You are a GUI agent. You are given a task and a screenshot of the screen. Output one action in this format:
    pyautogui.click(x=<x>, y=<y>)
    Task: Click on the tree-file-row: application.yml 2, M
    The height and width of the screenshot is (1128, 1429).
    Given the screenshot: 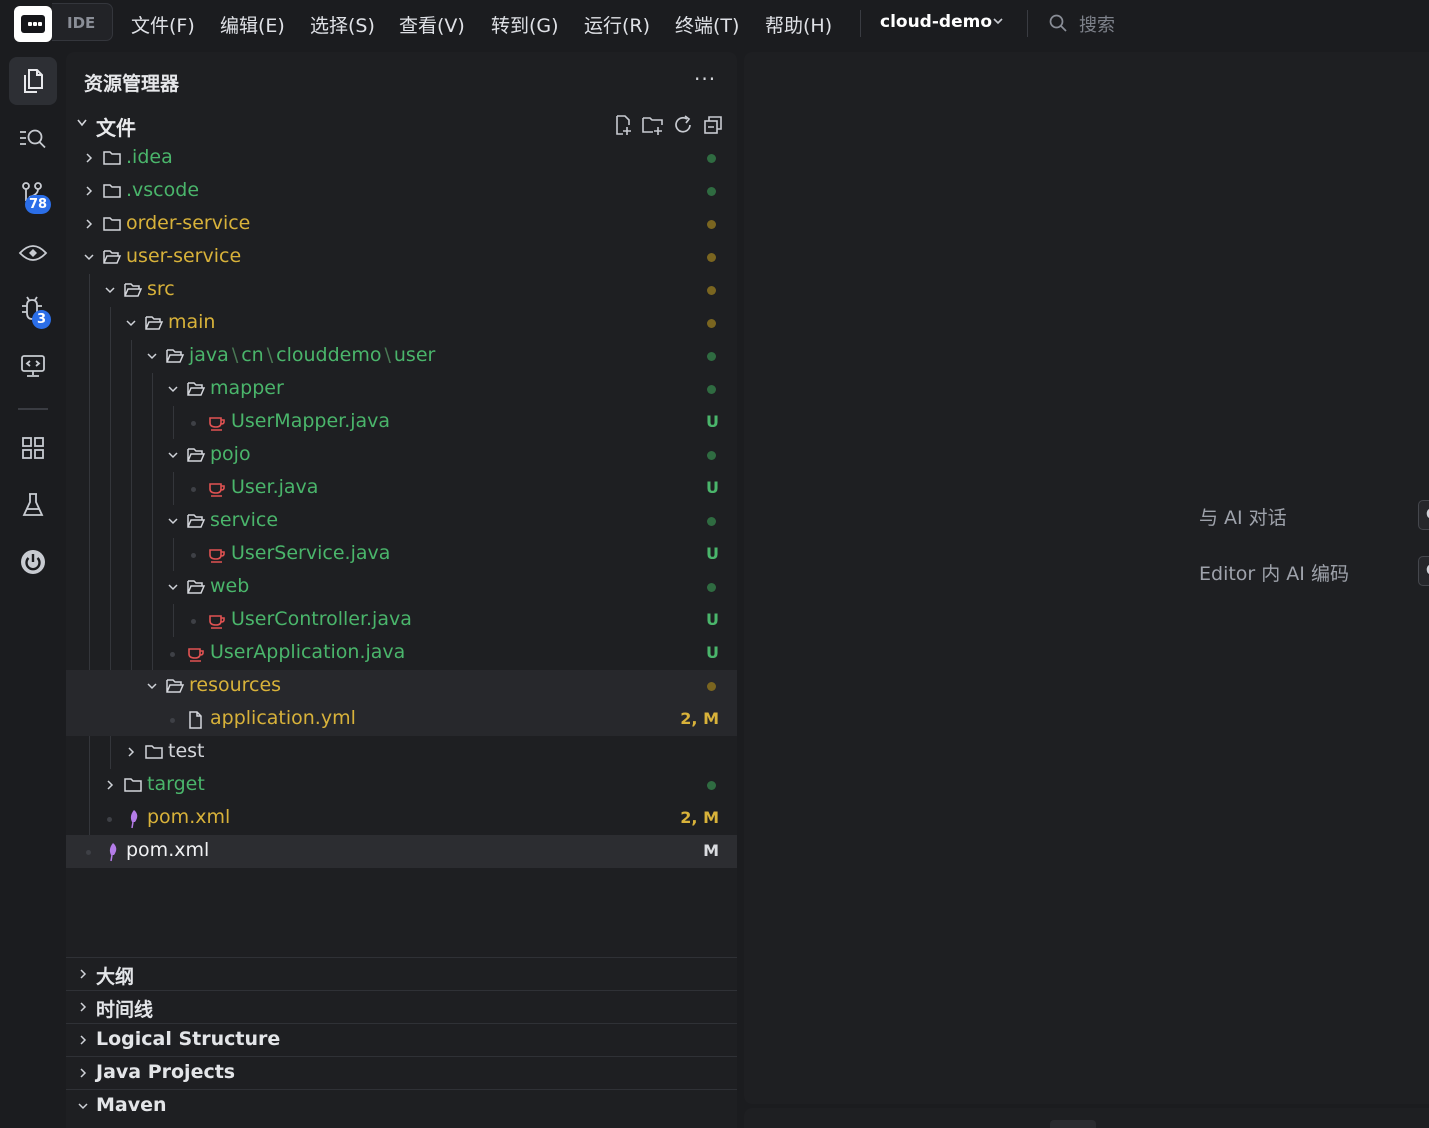 What is the action you would take?
    pyautogui.click(x=401, y=719)
    